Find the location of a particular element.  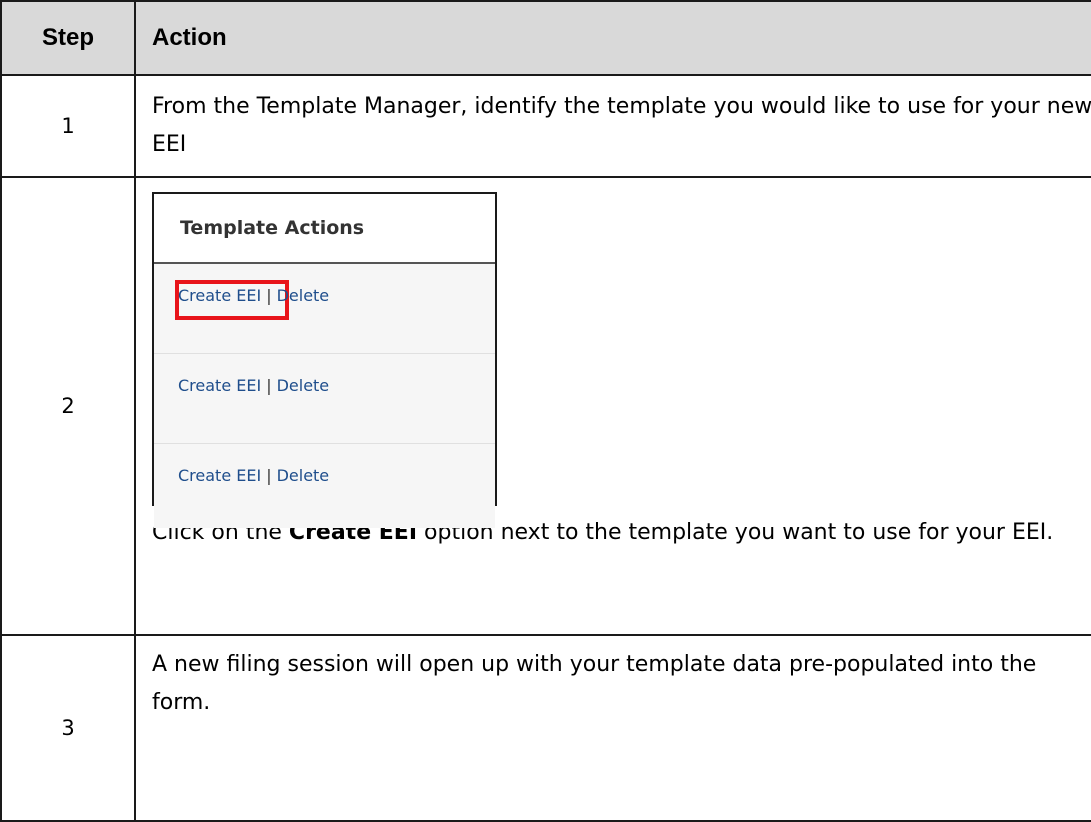

step-column-header: Step is located at coordinates (68, 38).